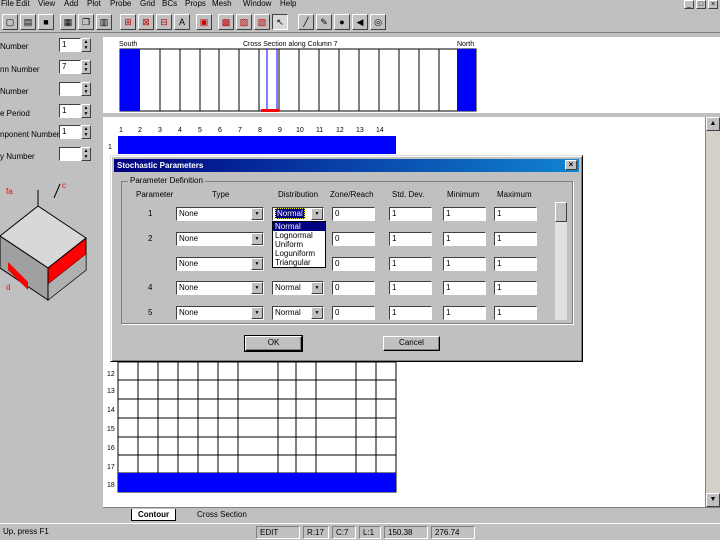  I want to click on props-icon: ▣, so click(204, 22).